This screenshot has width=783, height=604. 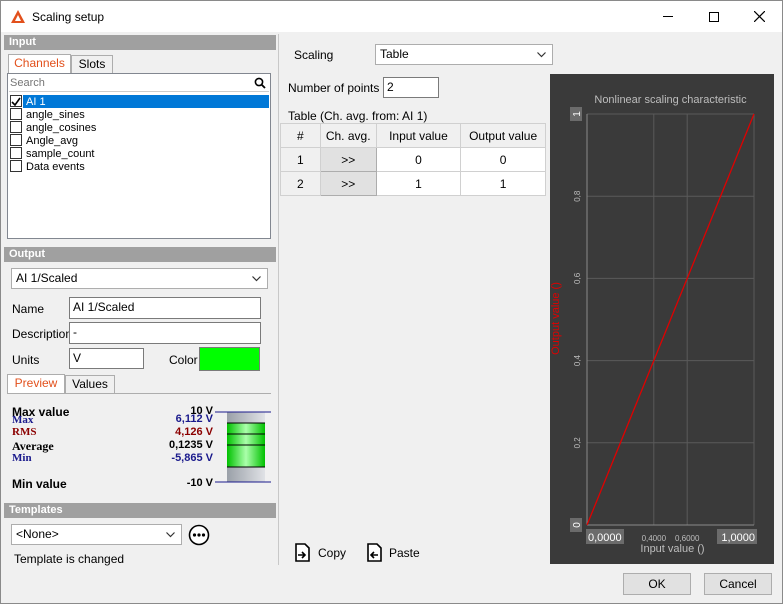 I want to click on copy-icon, so click(x=302, y=552).